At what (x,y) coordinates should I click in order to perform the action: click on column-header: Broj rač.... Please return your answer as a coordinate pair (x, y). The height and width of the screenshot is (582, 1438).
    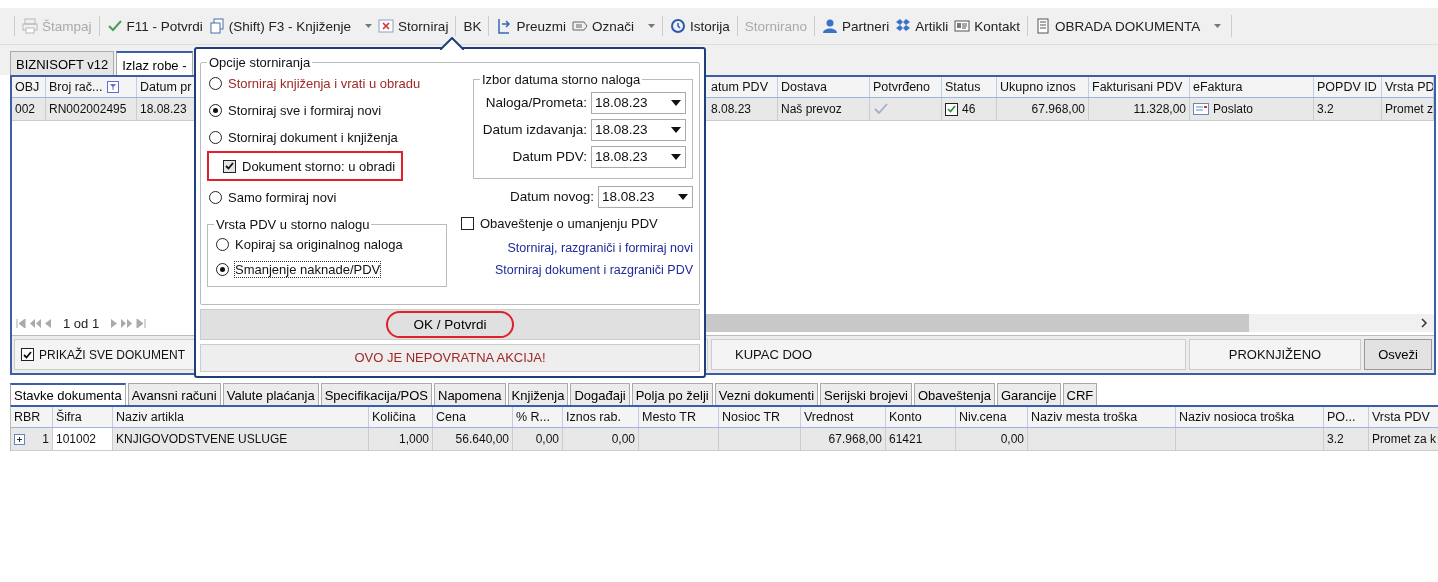
    Looking at the image, I should click on (91, 87).